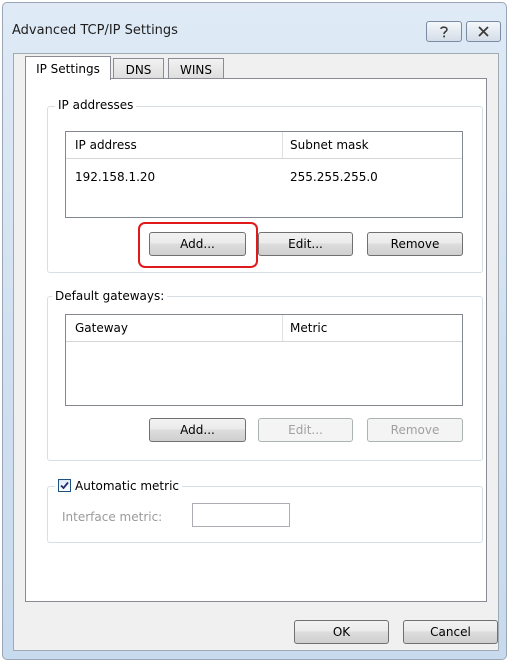 Image resolution: width=509 pixels, height=662 pixels. I want to click on tab-label: WINS, so click(196, 69).